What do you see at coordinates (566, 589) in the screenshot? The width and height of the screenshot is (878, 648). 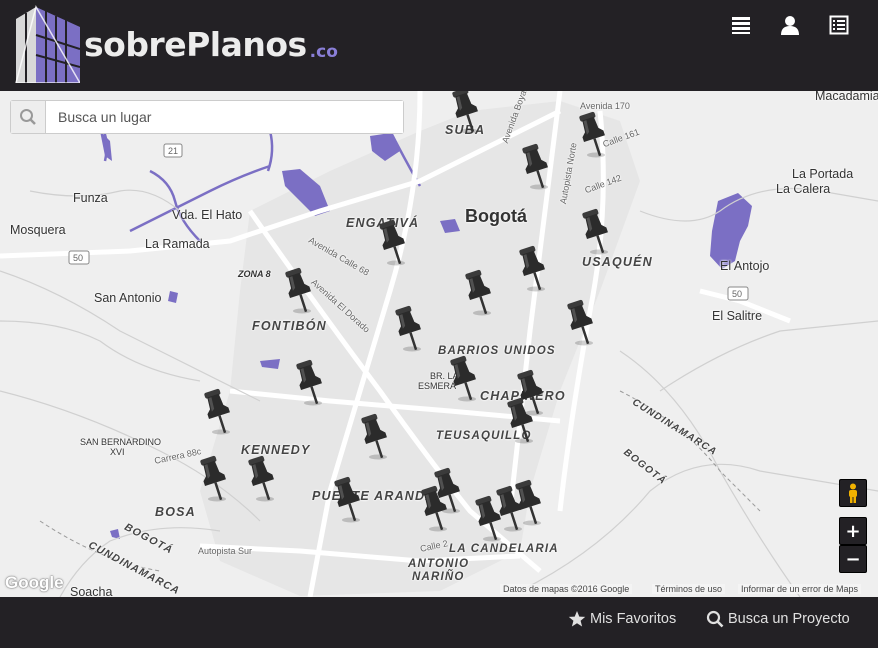 I see `map-data-attribution: Datos de mapas ©2016 Google` at bounding box center [566, 589].